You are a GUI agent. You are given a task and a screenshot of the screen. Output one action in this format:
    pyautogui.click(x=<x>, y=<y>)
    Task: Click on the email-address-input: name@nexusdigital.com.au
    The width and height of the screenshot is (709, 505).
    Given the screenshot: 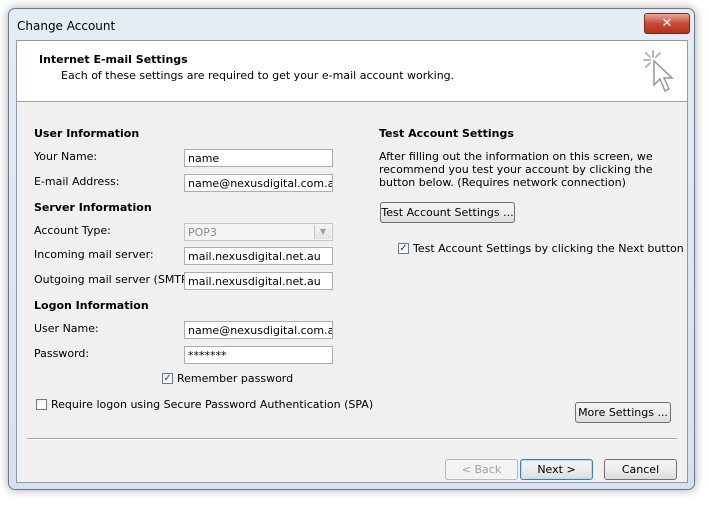 What is the action you would take?
    pyautogui.click(x=258, y=183)
    